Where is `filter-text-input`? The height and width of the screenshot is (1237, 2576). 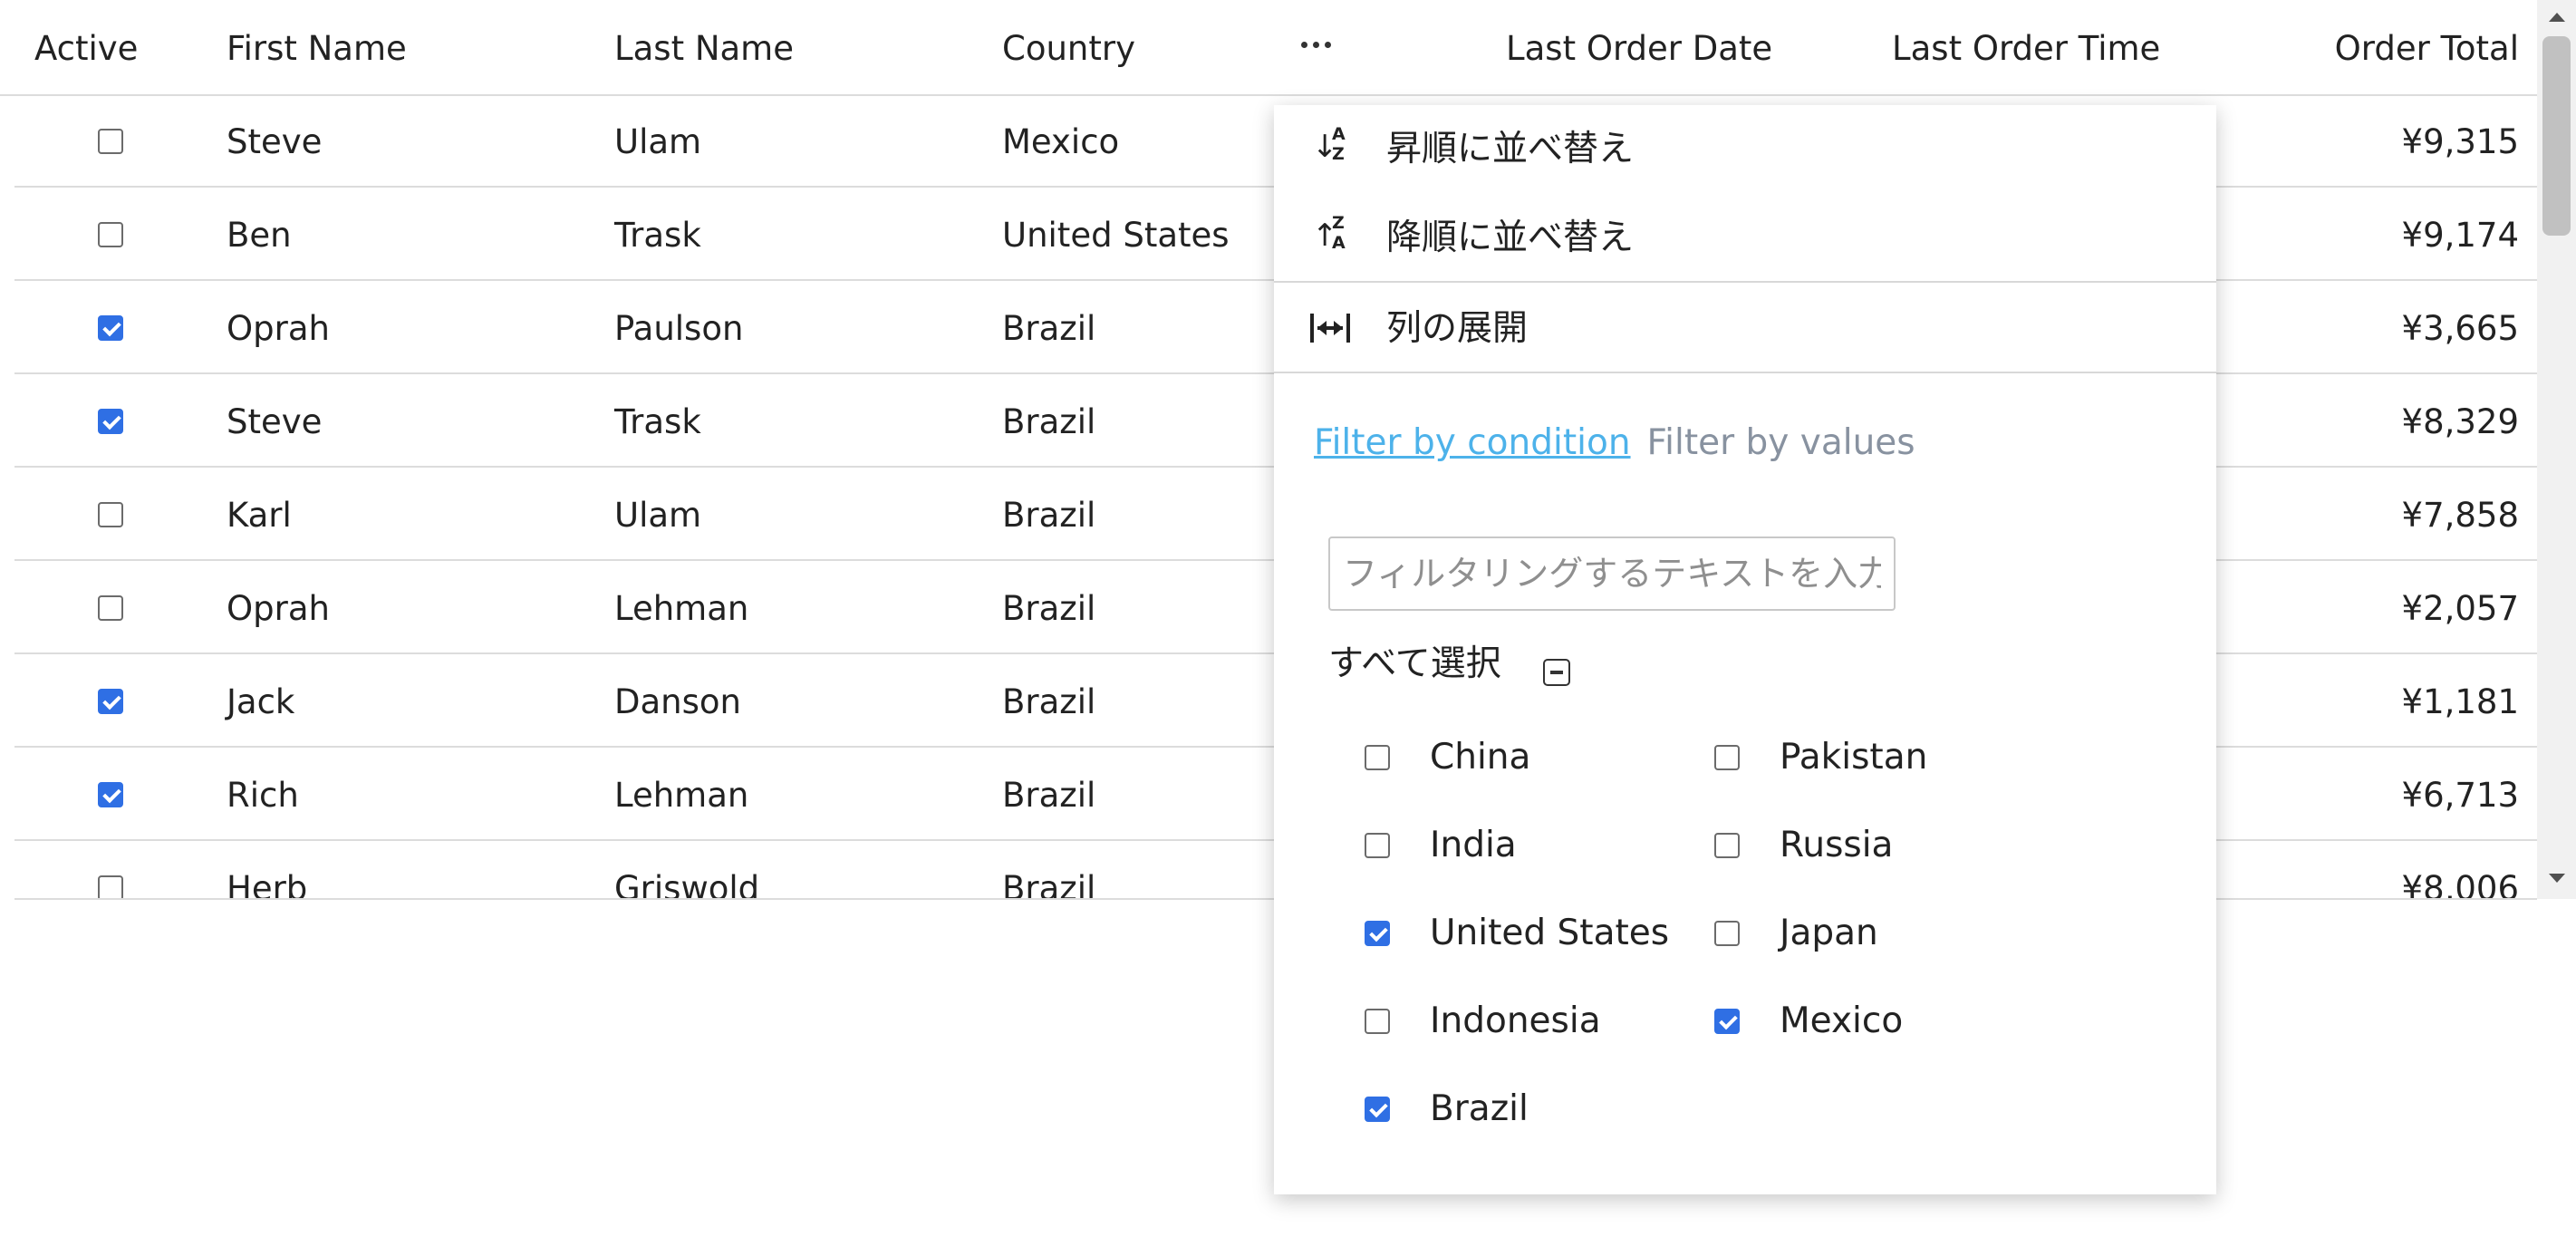 filter-text-input is located at coordinates (1612, 573).